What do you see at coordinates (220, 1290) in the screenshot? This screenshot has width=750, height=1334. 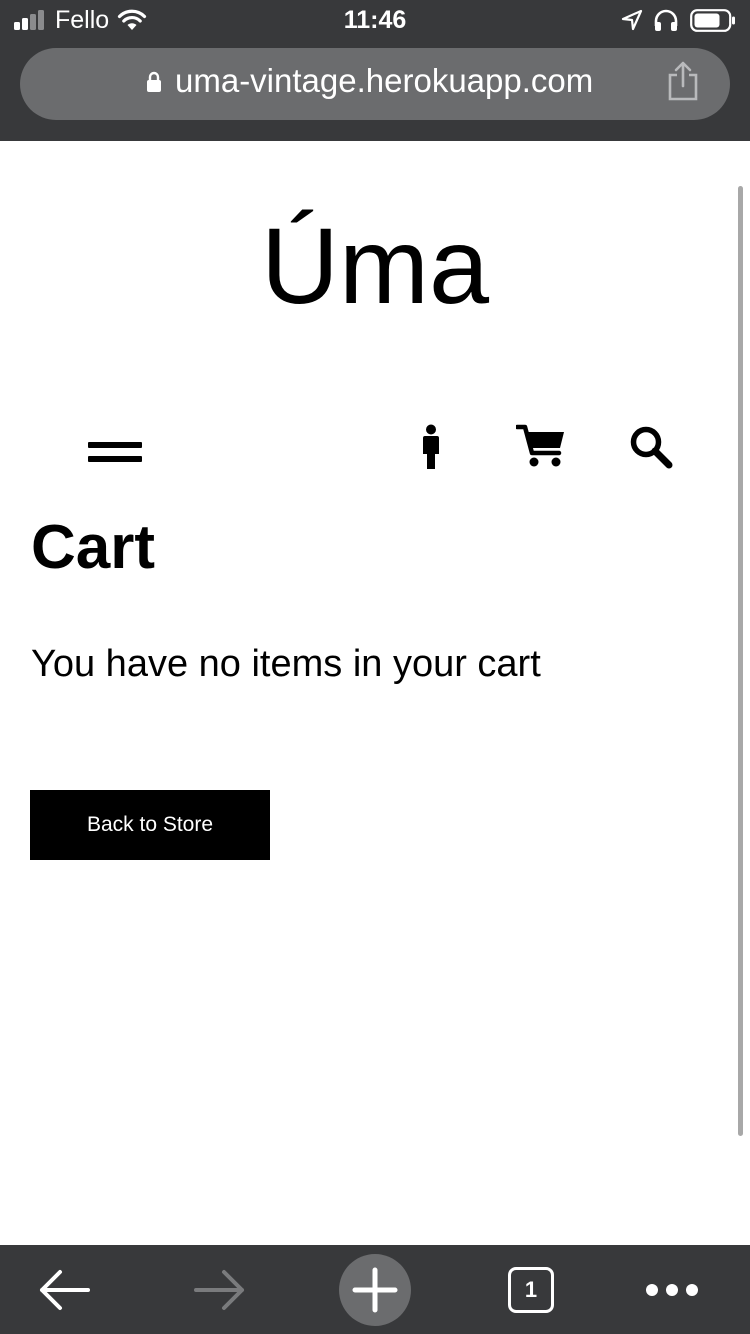 I see `forward-arrow-icon` at bounding box center [220, 1290].